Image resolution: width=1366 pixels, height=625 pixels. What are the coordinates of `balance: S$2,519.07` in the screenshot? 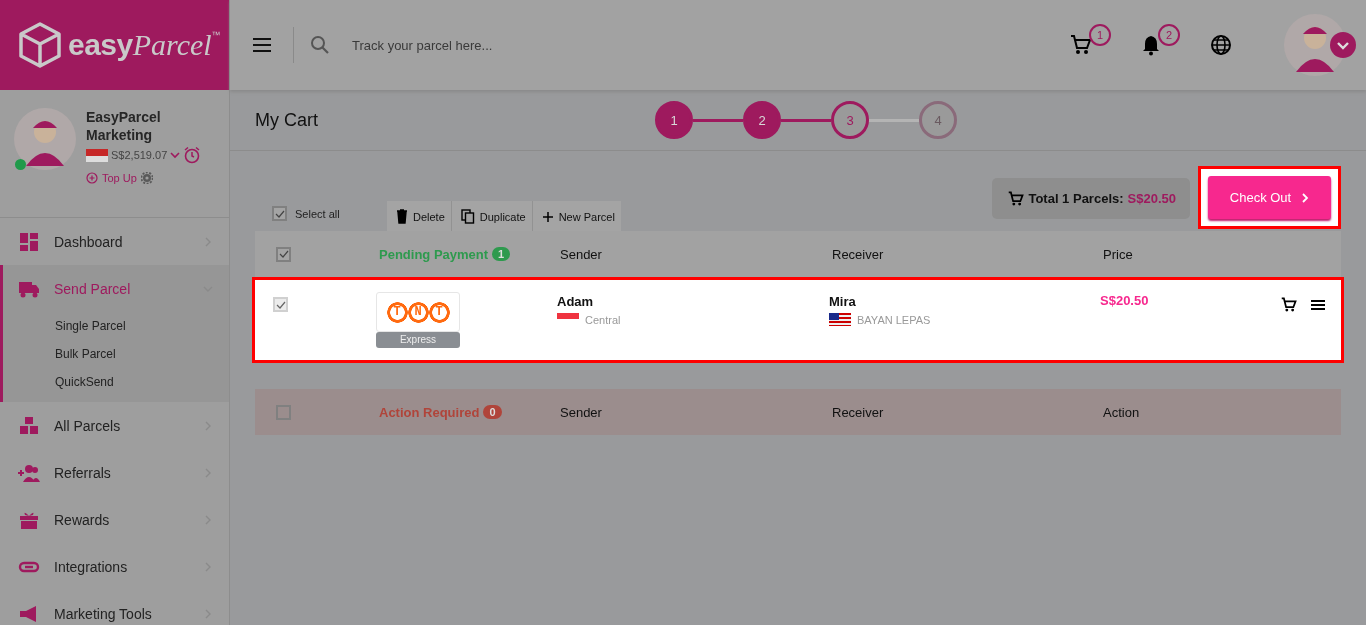 It's located at (139, 155).